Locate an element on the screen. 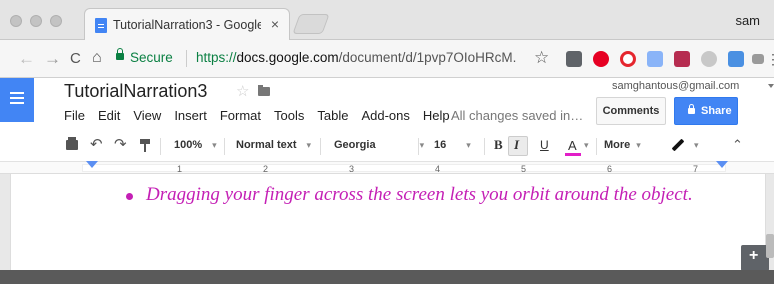  menu-table: Table is located at coordinates (332, 115).